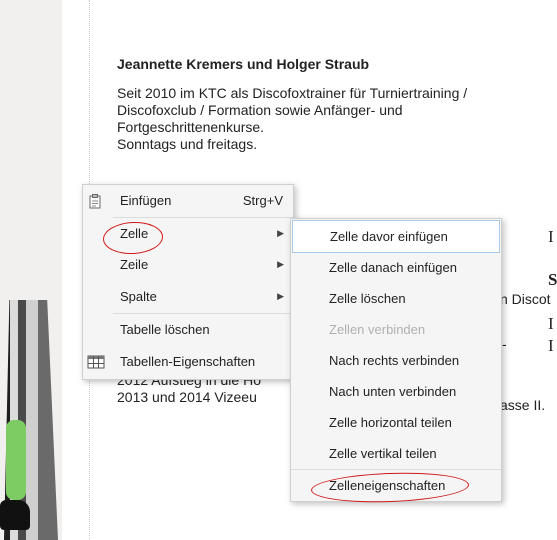 The image size is (557, 540). I want to click on menu-item-label: Nach rechts verbinden, so click(394, 360).